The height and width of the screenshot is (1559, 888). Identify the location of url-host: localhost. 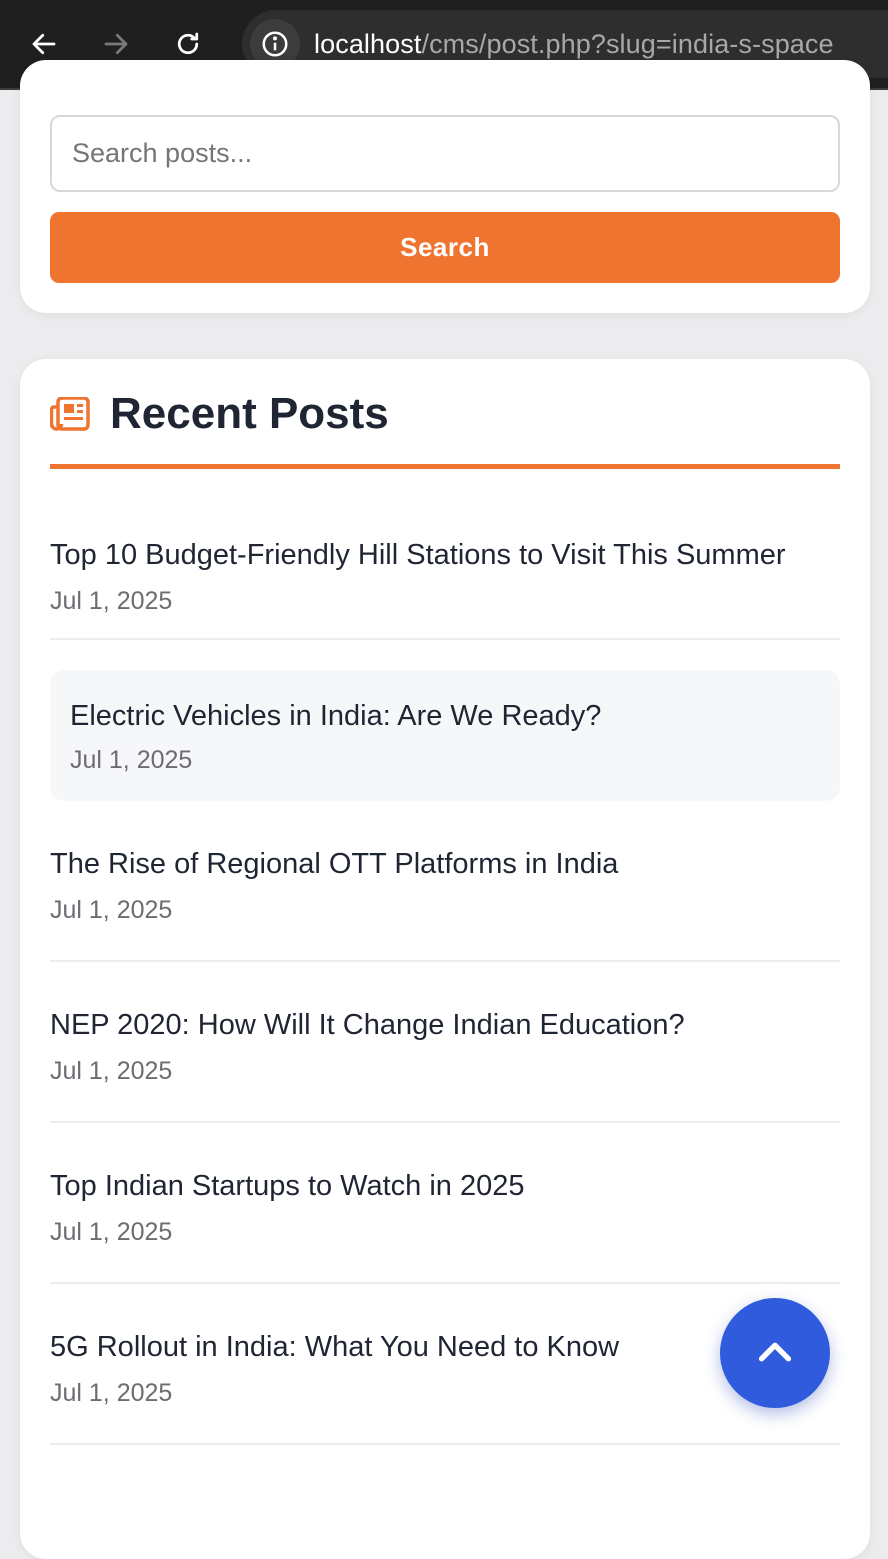
(368, 43).